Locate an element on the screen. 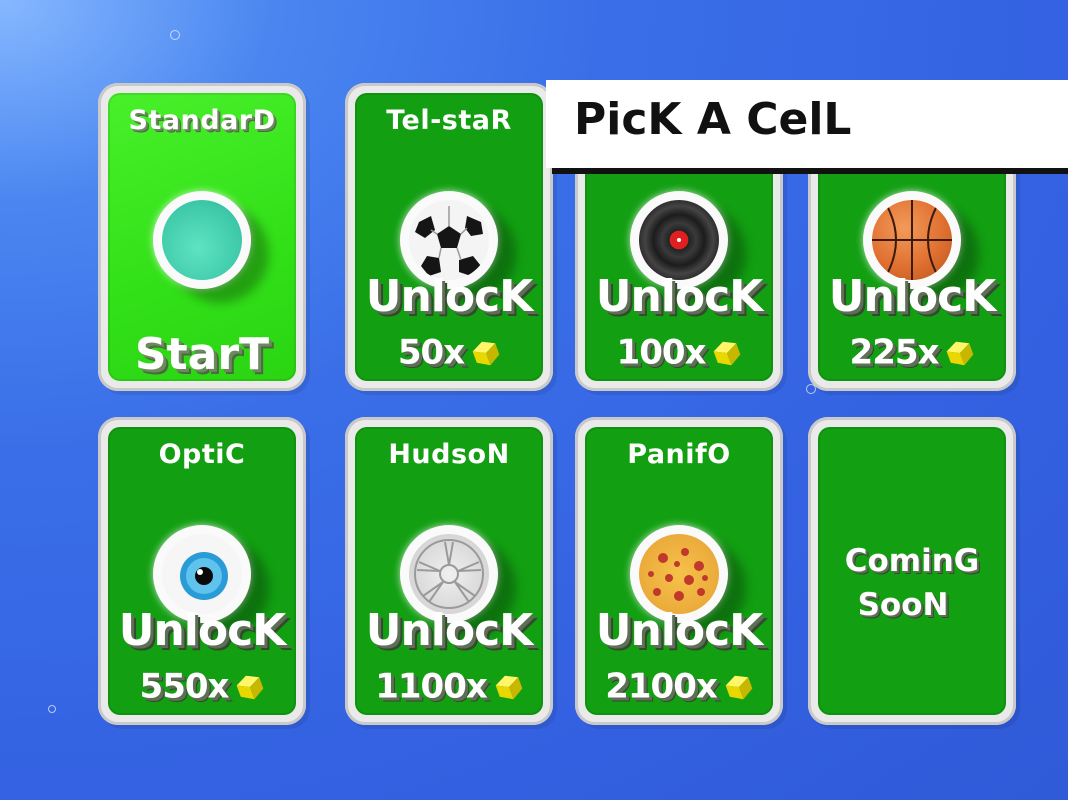  pick-a-cell-banner: PicK A CelL is located at coordinates (807, 124).